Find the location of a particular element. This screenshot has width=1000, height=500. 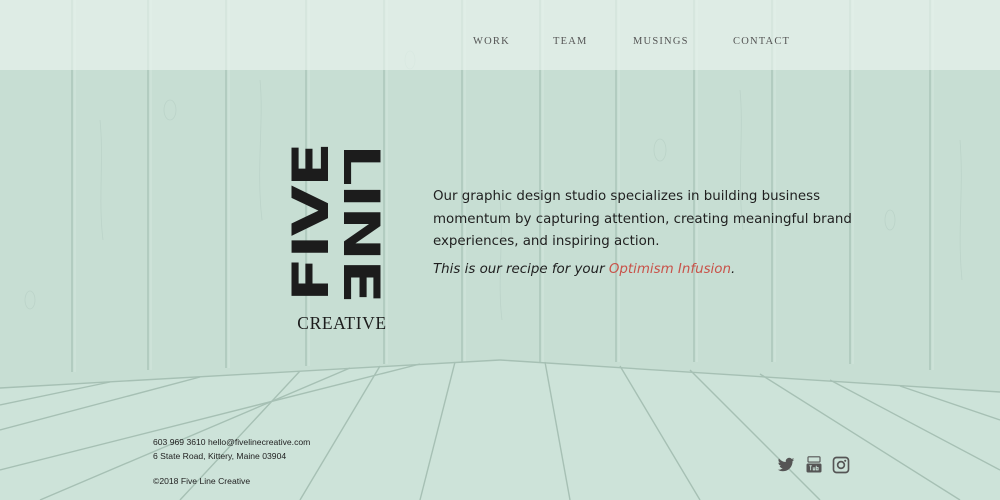

nav-link-contact: CONTACT is located at coordinates (761, 41).